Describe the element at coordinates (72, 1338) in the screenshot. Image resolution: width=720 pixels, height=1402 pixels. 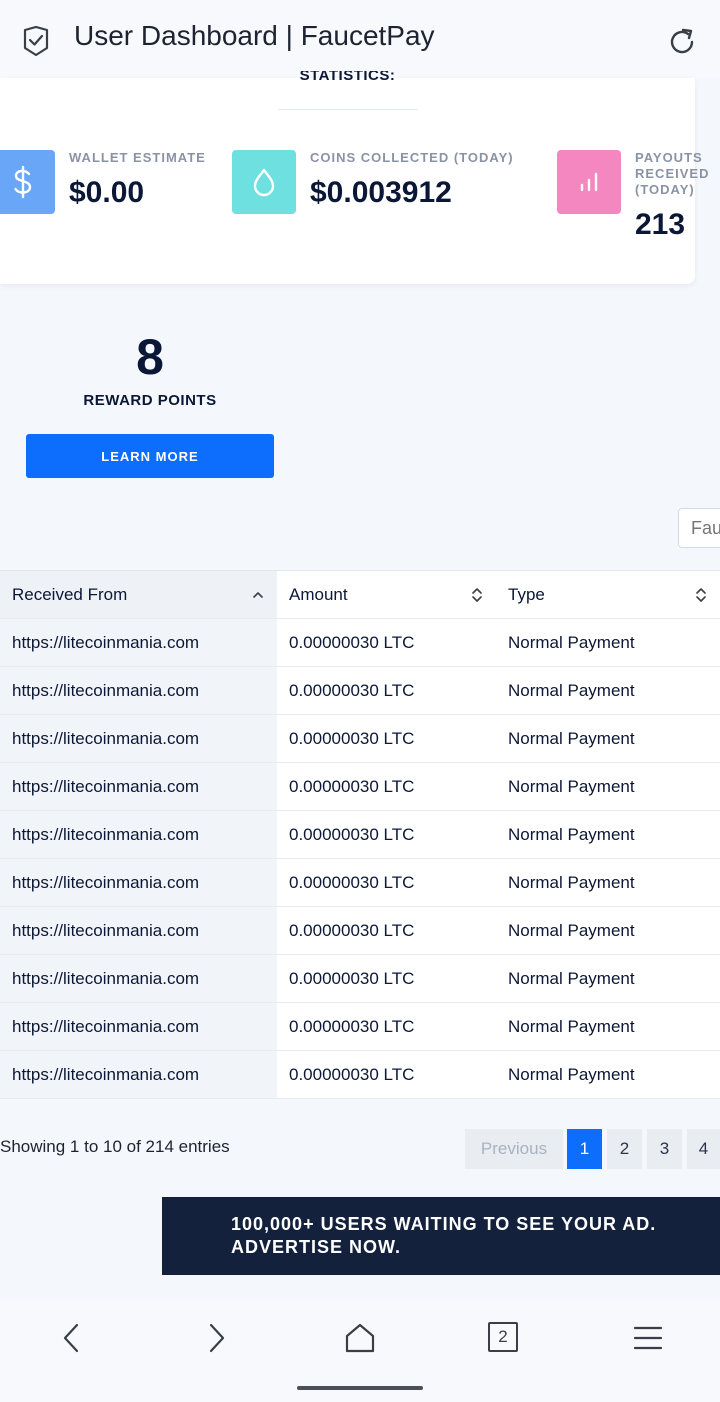
I see `back-icon` at that location.